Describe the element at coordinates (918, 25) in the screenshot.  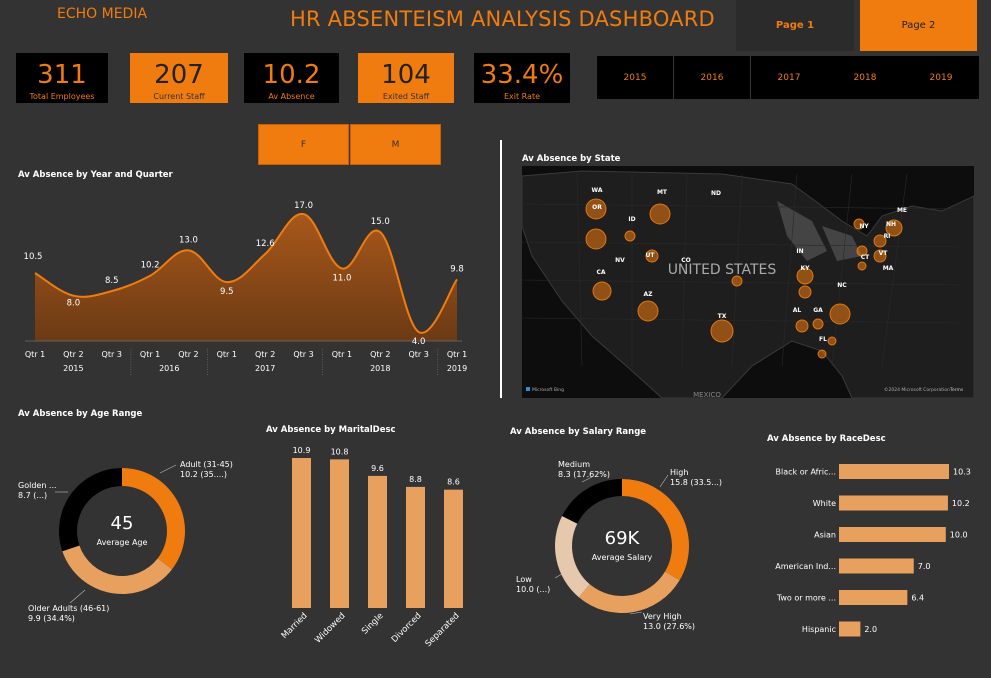
I see `page-2-button: Page 2` at that location.